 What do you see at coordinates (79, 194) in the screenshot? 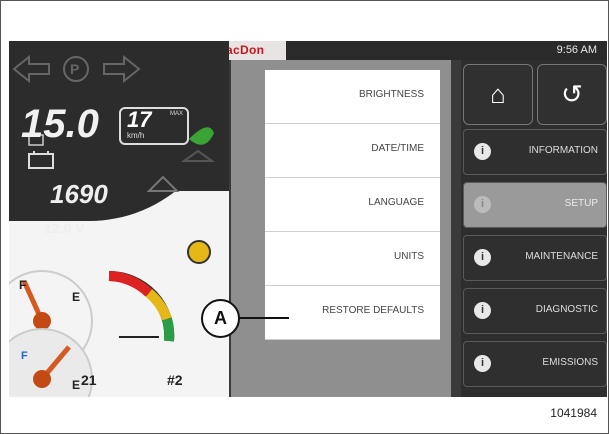
I see `rpm-readout: 1690` at bounding box center [79, 194].